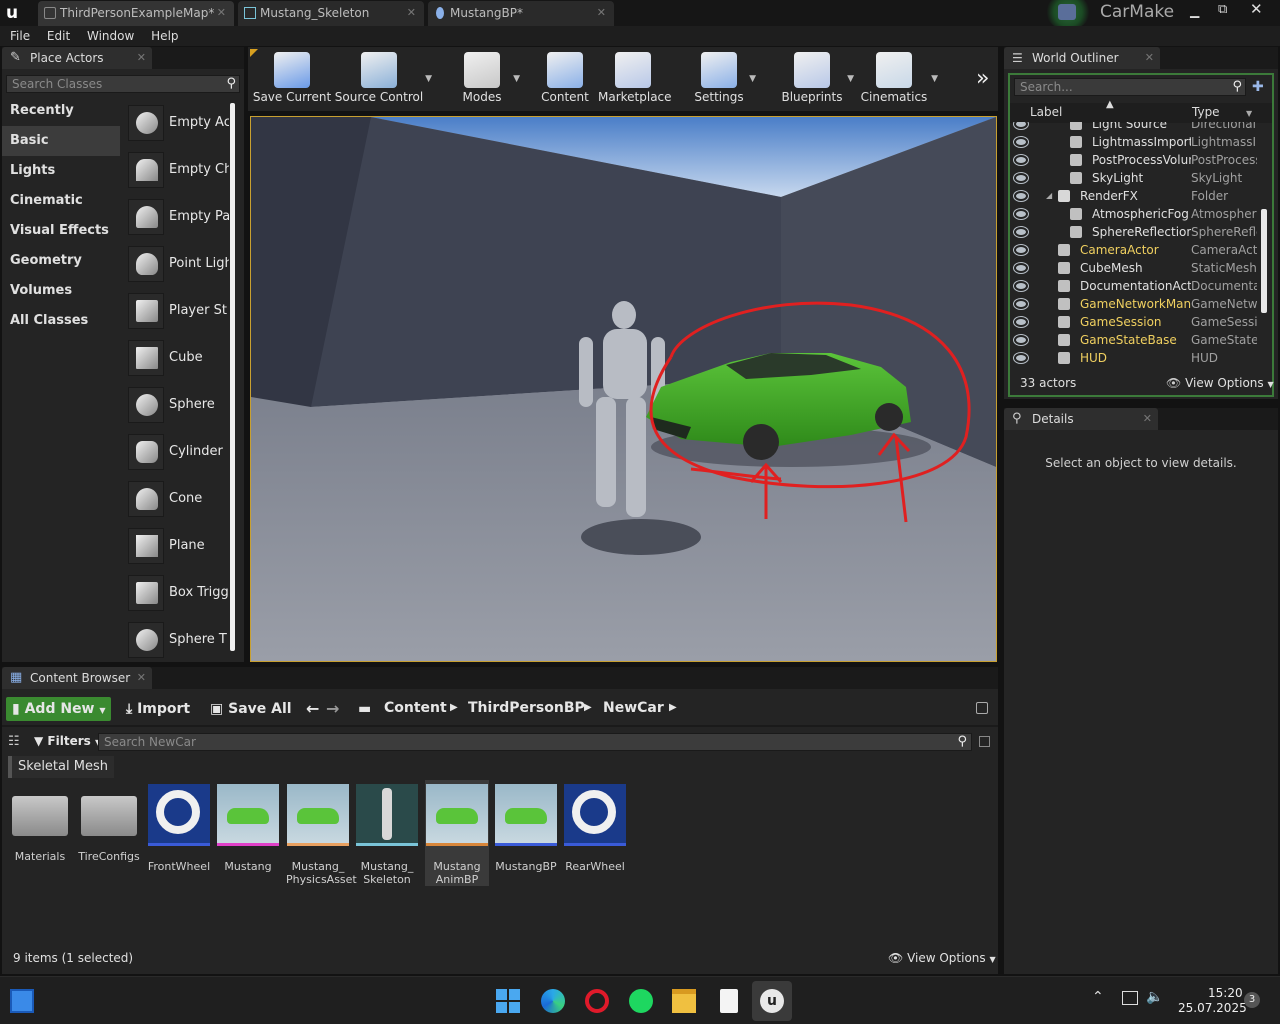 Image resolution: width=1280 pixels, height=1024 pixels. I want to click on history-back-button: ←, so click(312, 709).